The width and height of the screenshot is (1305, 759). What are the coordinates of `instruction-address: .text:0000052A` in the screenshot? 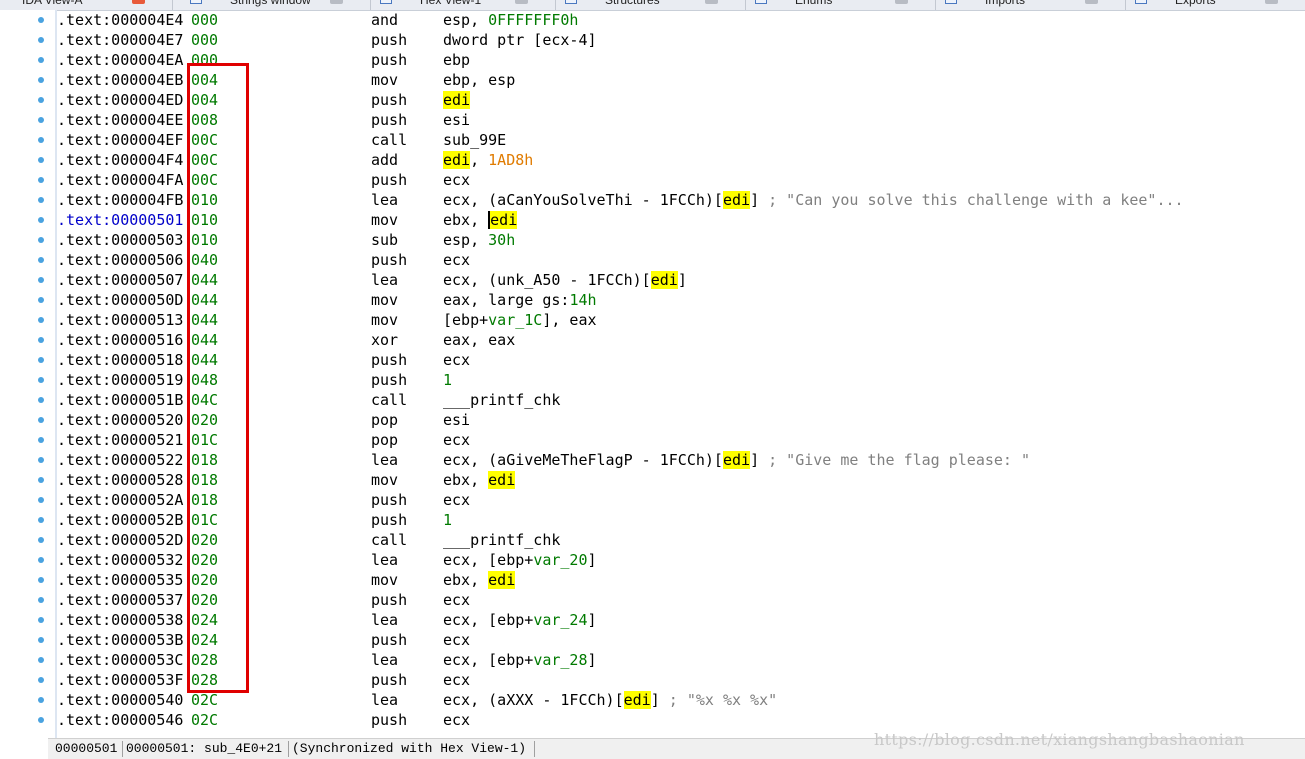 It's located at (120, 500).